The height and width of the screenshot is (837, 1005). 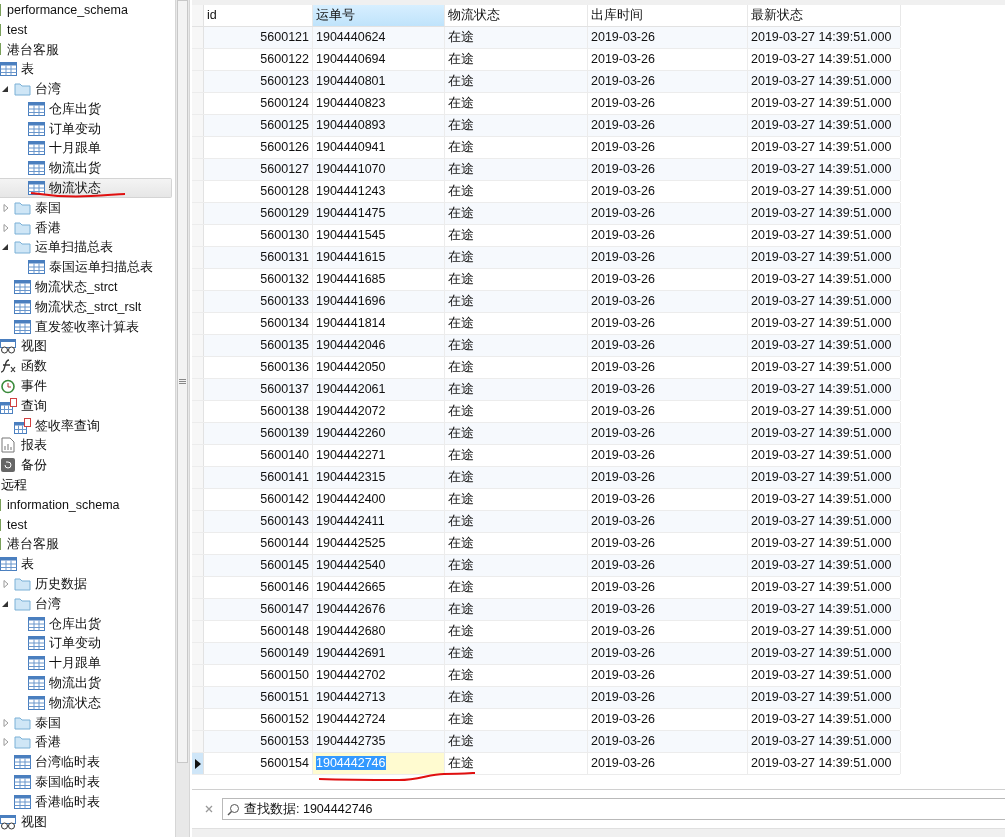 I want to click on table-cell: 1904442315, so click(x=379, y=477).